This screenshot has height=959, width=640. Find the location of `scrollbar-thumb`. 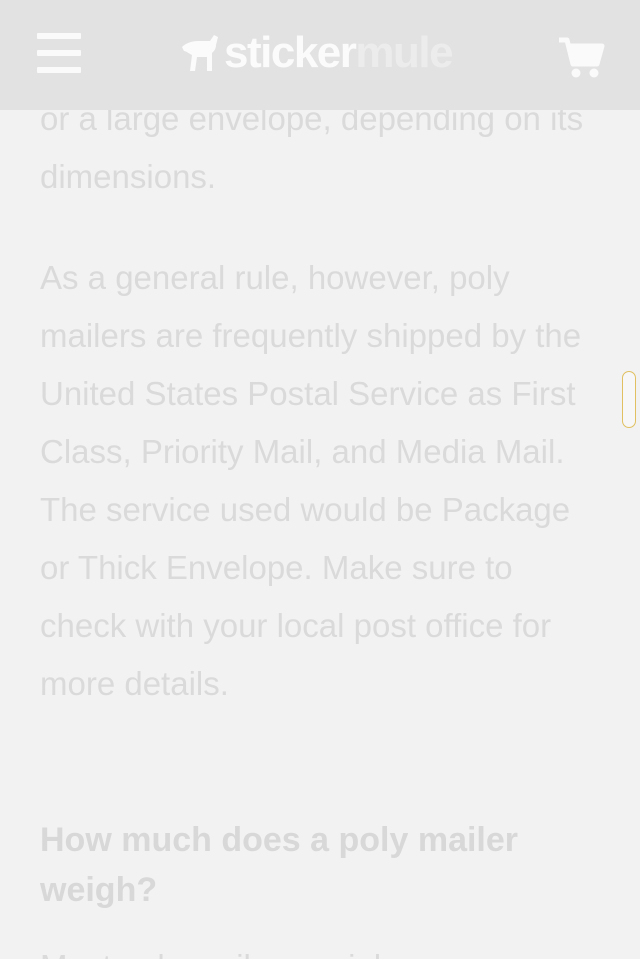

scrollbar-thumb is located at coordinates (629, 399).